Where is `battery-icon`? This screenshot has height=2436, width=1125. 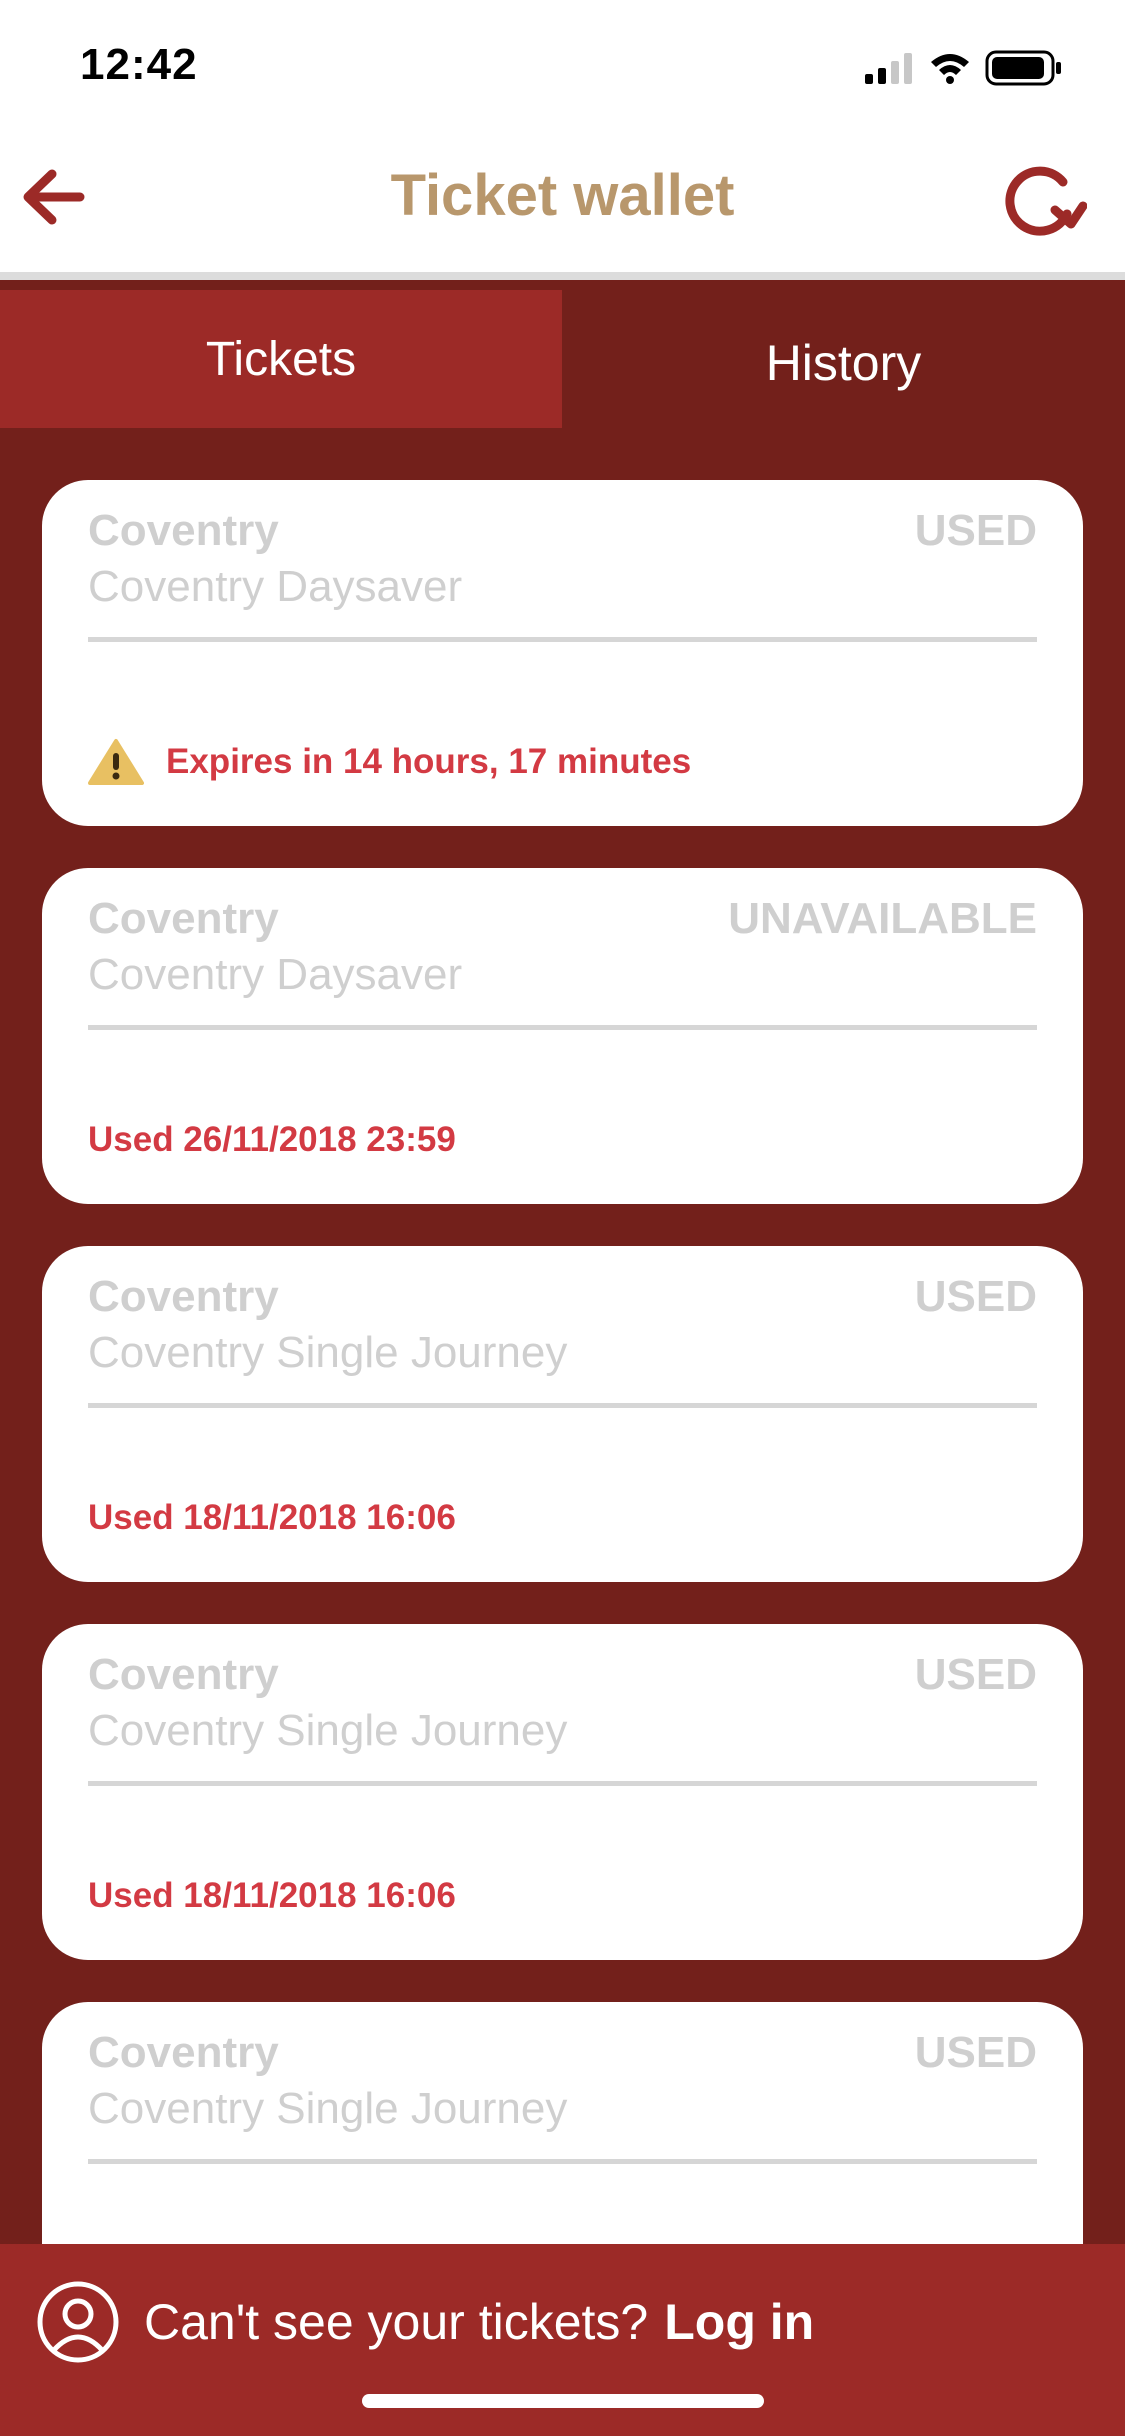
battery-icon is located at coordinates (1023, 68).